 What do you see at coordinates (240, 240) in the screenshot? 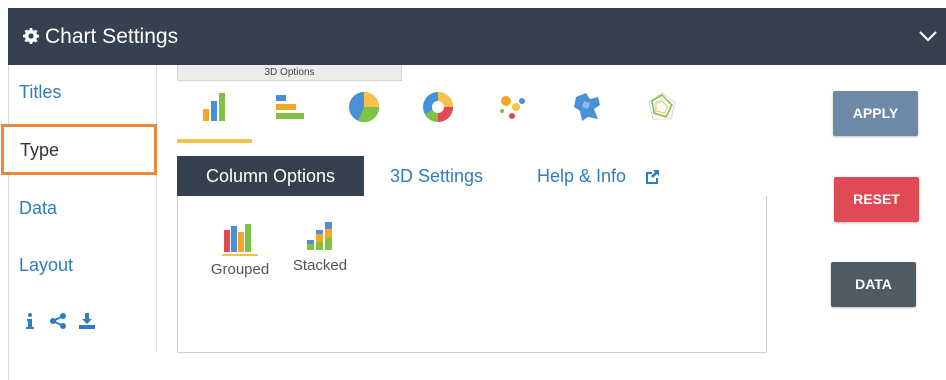
I see `grouped-column-icon` at bounding box center [240, 240].